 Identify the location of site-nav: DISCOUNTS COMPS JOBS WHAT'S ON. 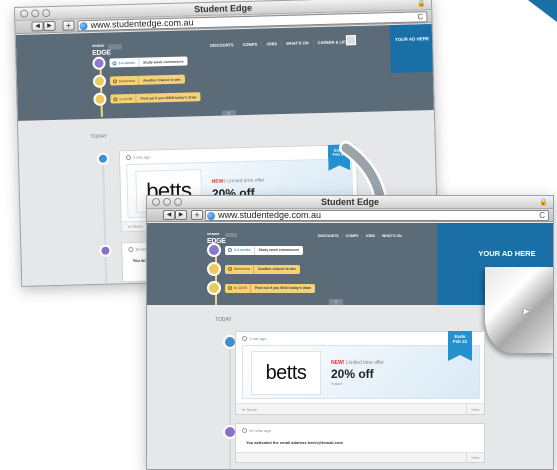
(360, 235).